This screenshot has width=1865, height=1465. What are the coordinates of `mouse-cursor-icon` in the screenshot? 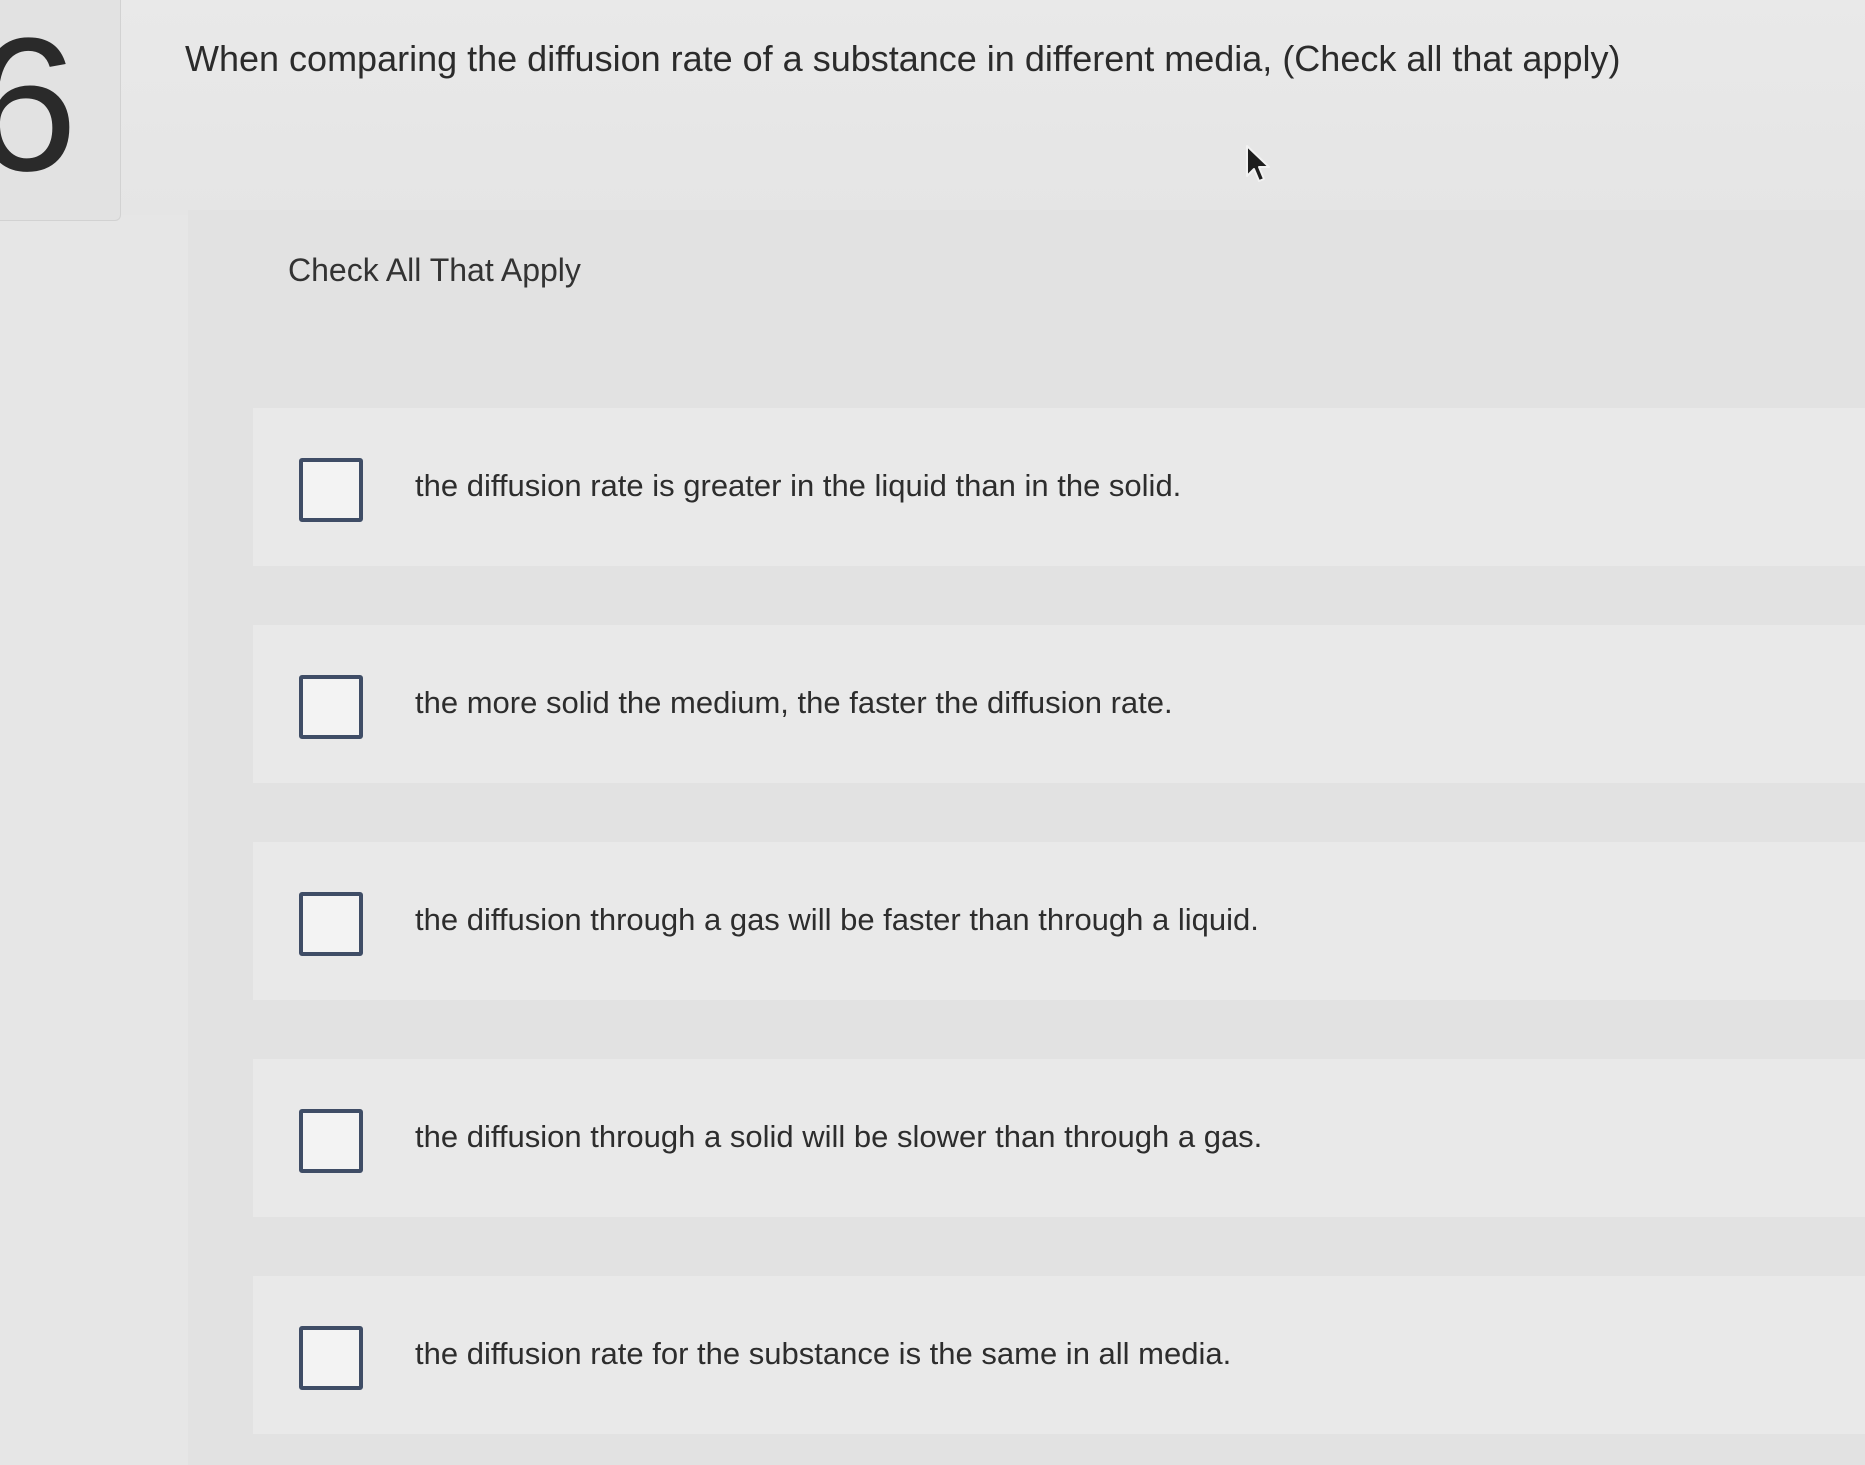 It's located at (1258, 163).